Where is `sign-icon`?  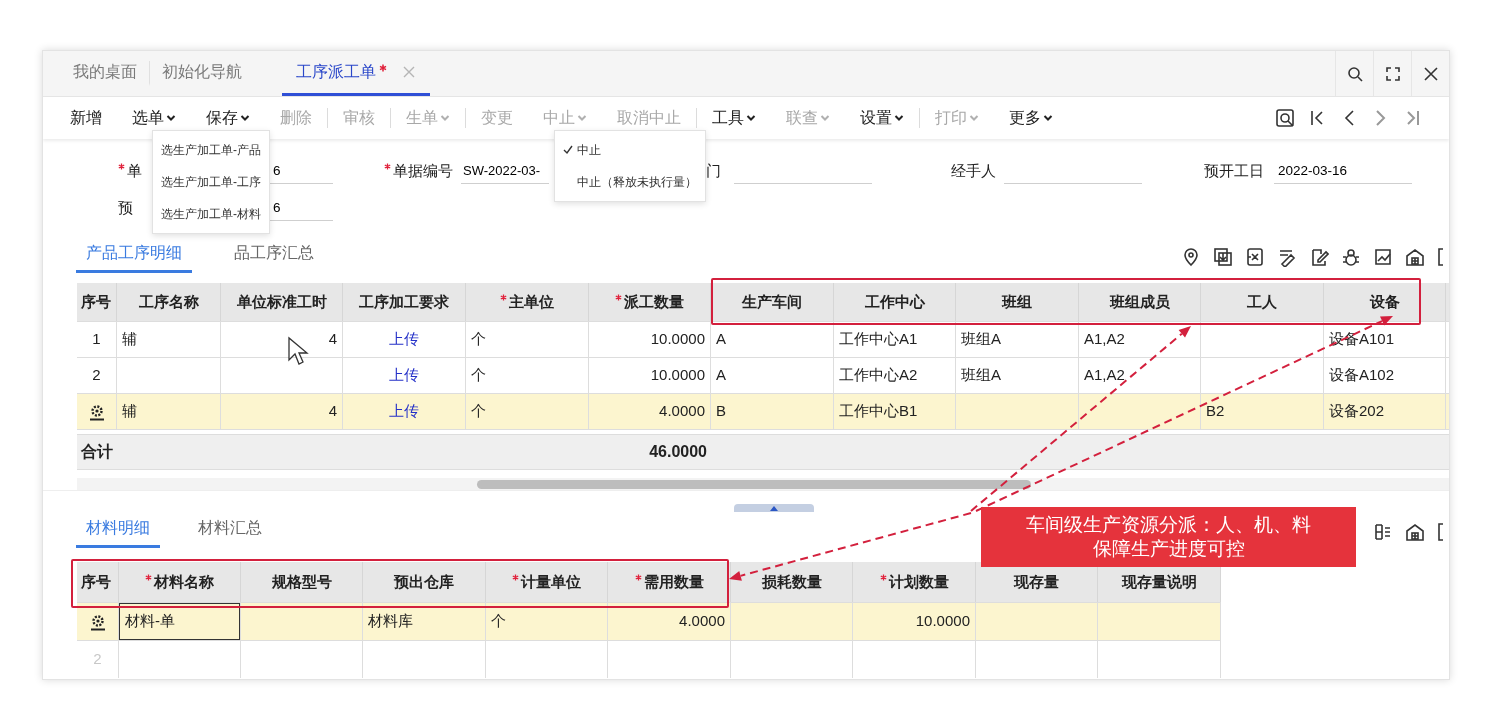 sign-icon is located at coordinates (1287, 257).